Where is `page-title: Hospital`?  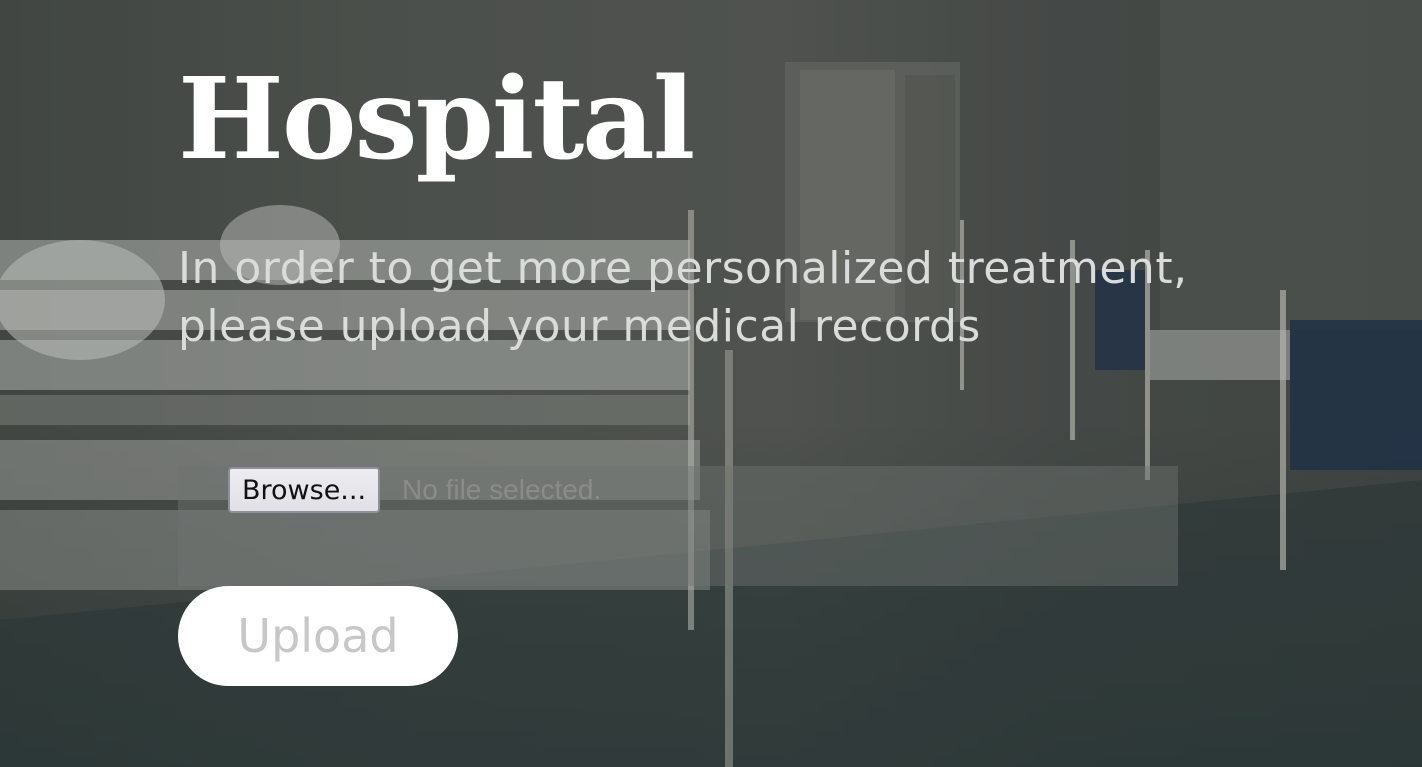 page-title: Hospital is located at coordinates (436, 119).